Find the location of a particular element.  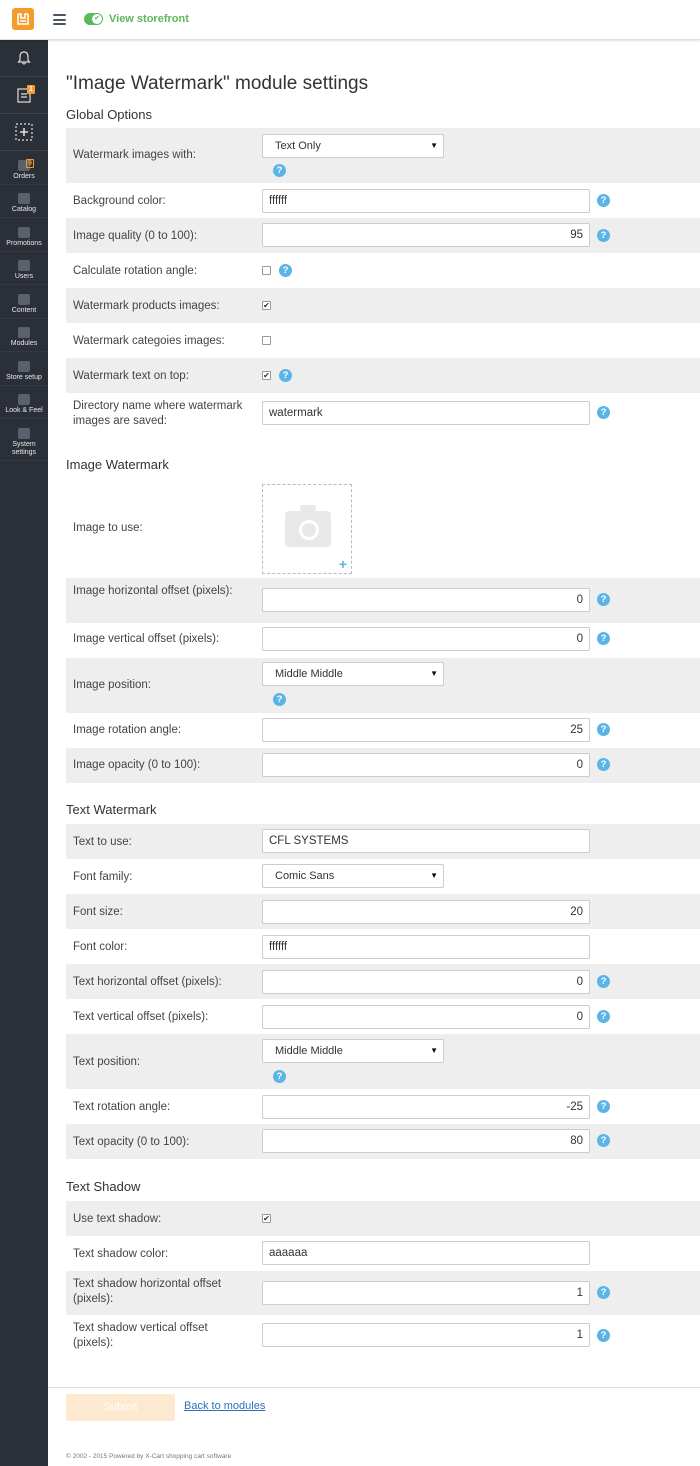

quick-add-button is located at coordinates (24, 132).